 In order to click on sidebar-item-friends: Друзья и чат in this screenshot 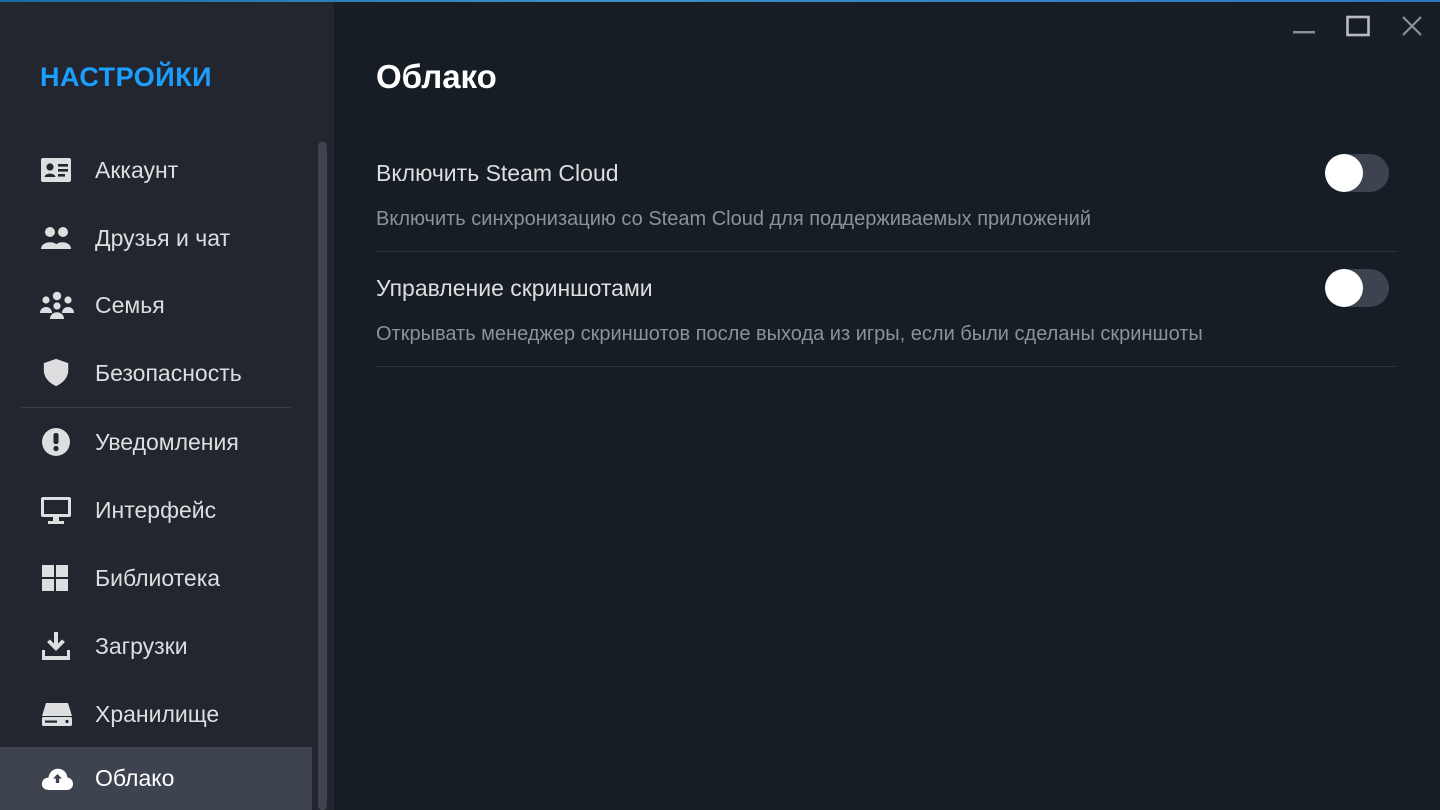, I will do `click(156, 238)`.